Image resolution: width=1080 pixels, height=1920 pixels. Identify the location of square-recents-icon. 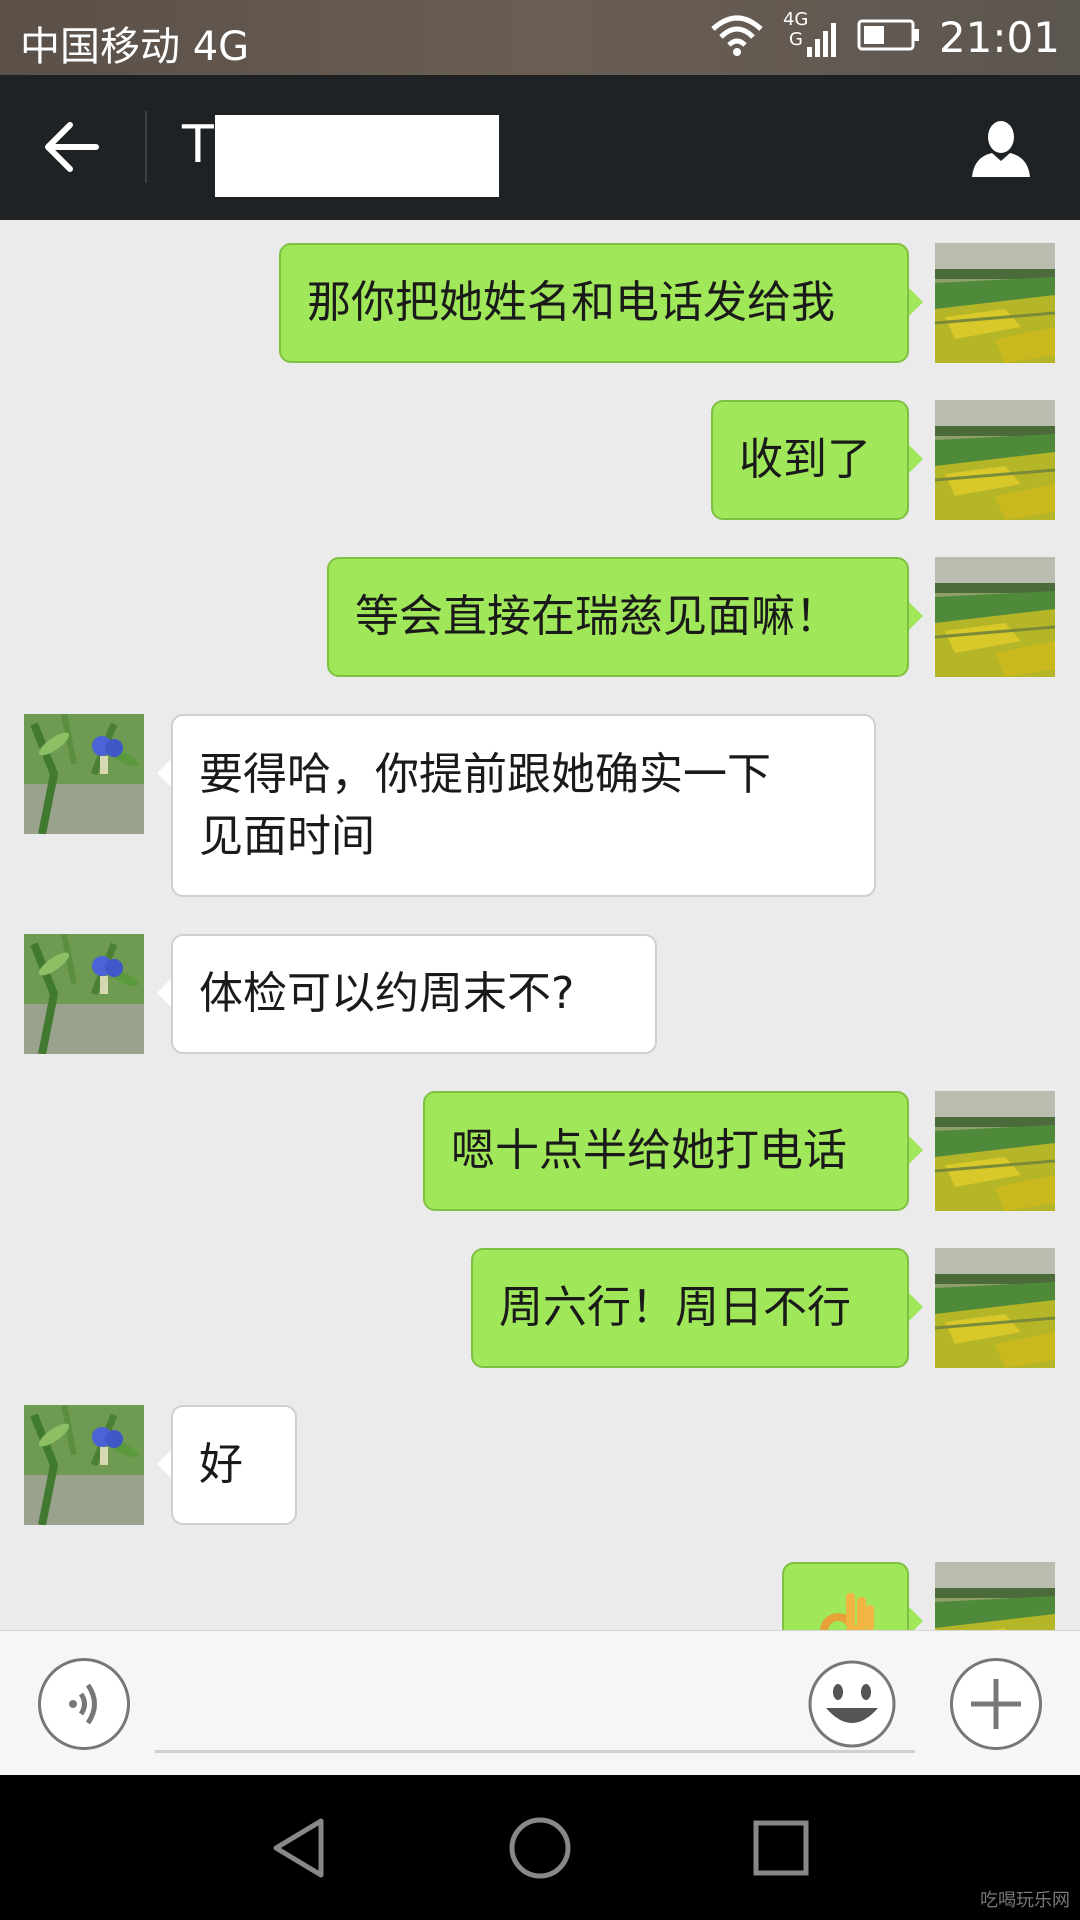
(781, 1848).